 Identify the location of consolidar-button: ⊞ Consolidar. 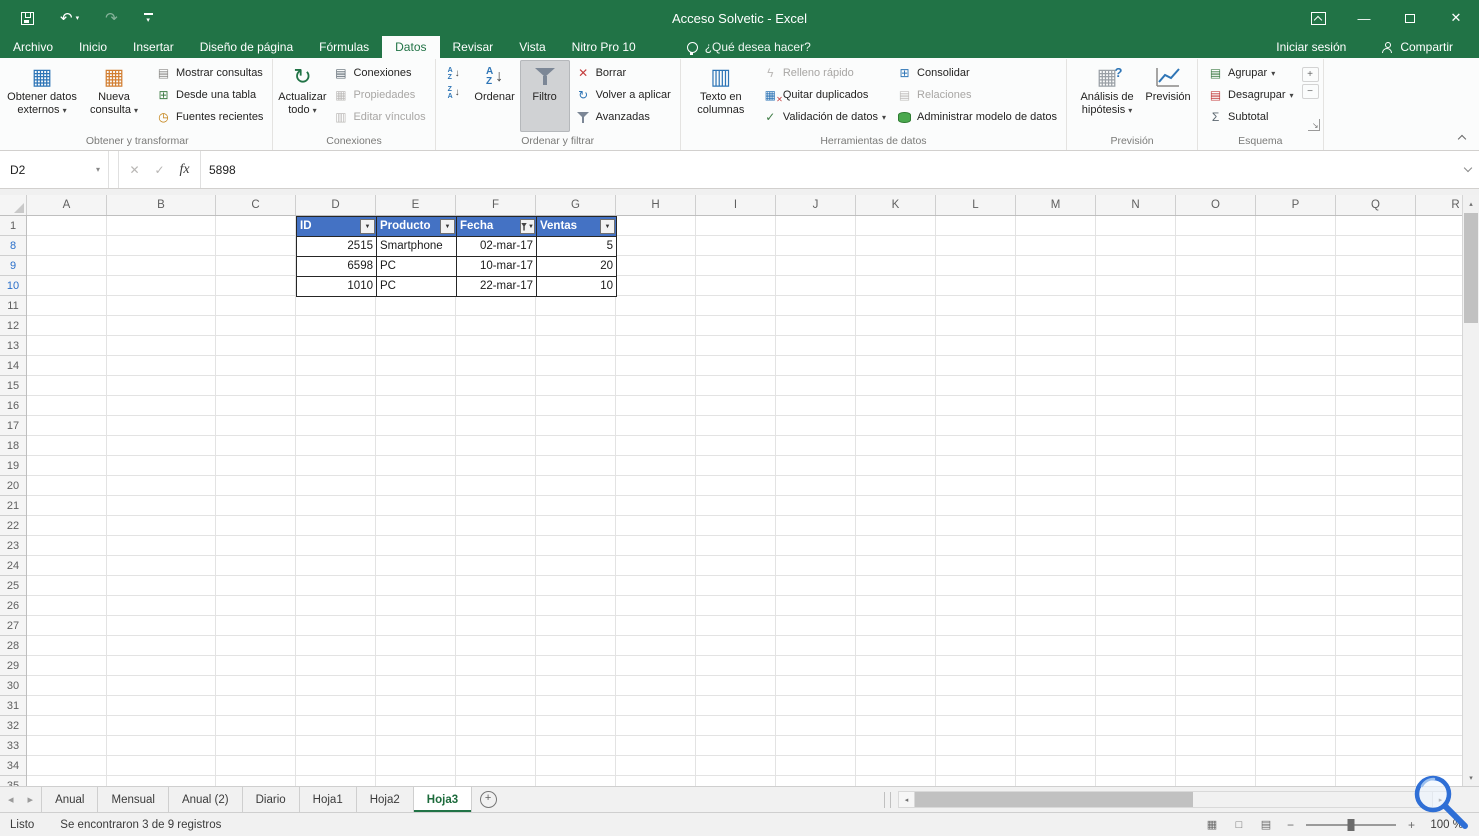
(976, 73).